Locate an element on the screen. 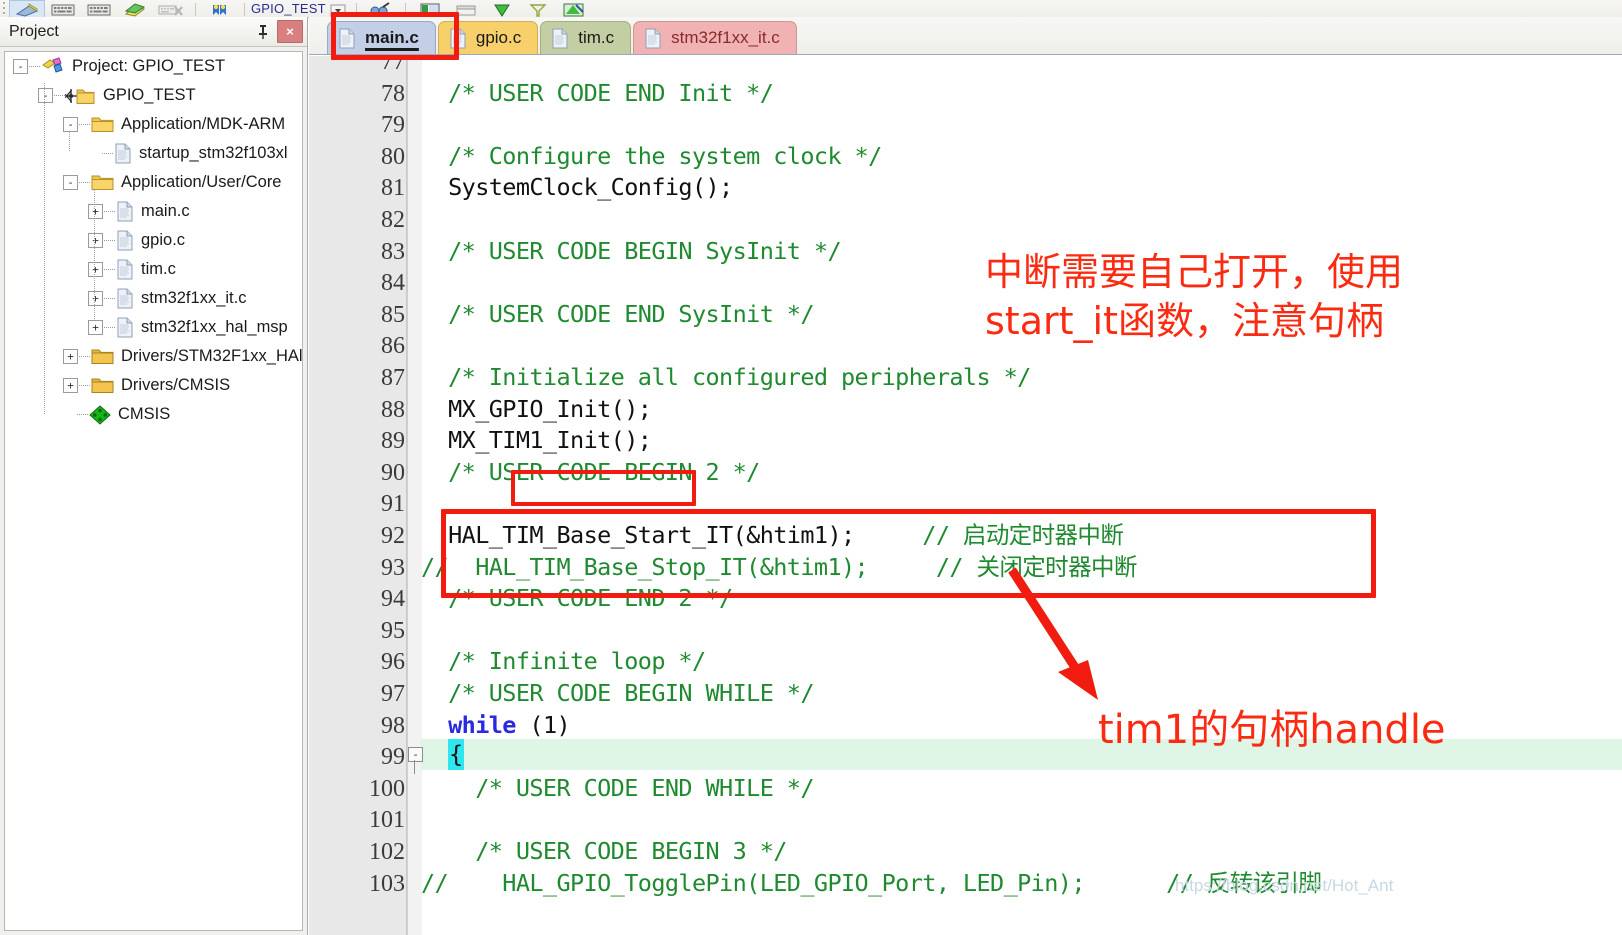 This screenshot has height=935, width=1622. line-number: 97 is located at coordinates (393, 694).